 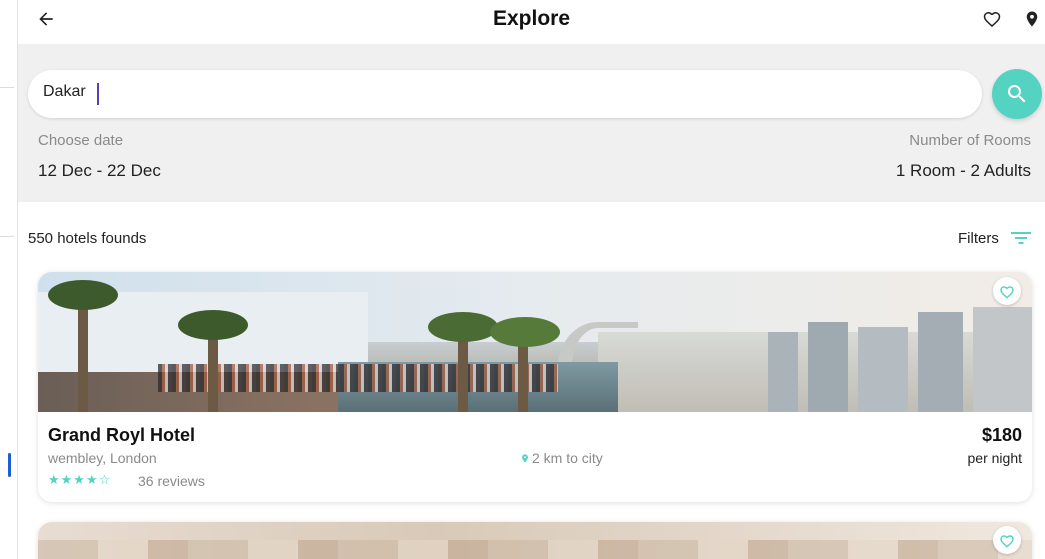 I want to click on background-window-edge, so click(x=9, y=279).